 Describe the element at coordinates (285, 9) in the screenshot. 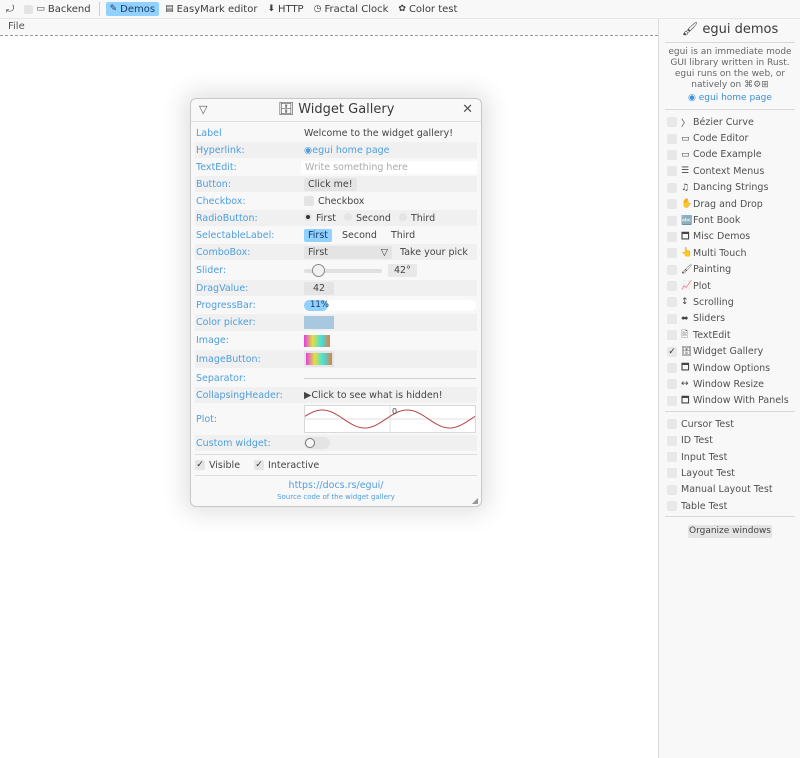

I see `tab-http: ⬇ HTTP` at that location.